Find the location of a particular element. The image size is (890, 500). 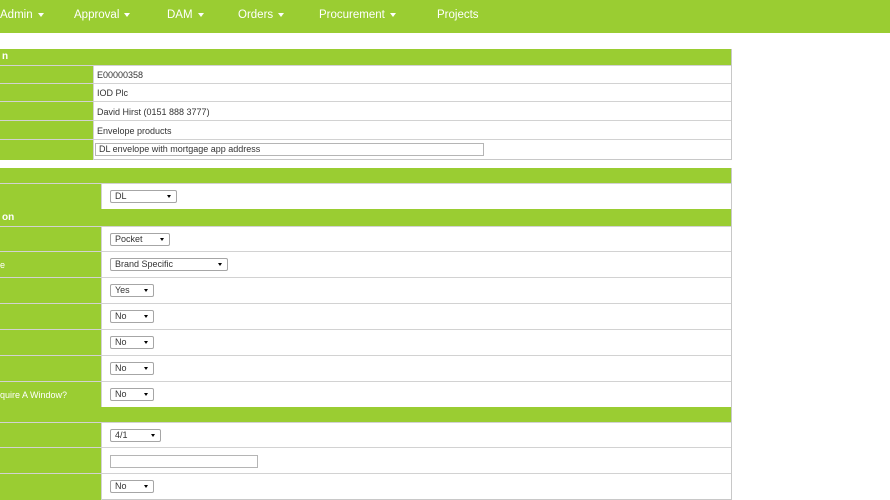

nav-projects: Projects is located at coordinates (458, 16).